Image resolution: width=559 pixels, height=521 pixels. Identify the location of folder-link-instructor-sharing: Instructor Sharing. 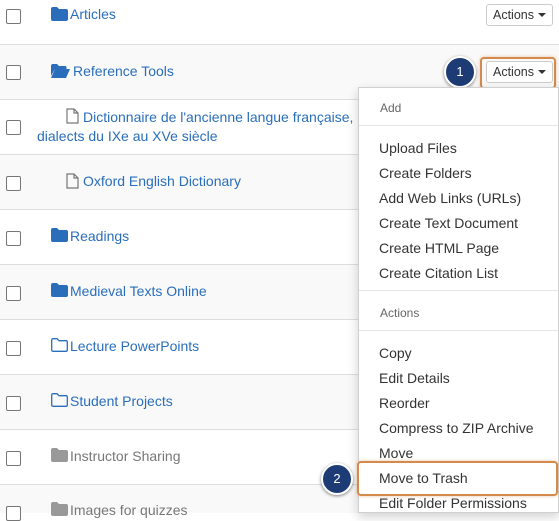
(125, 456).